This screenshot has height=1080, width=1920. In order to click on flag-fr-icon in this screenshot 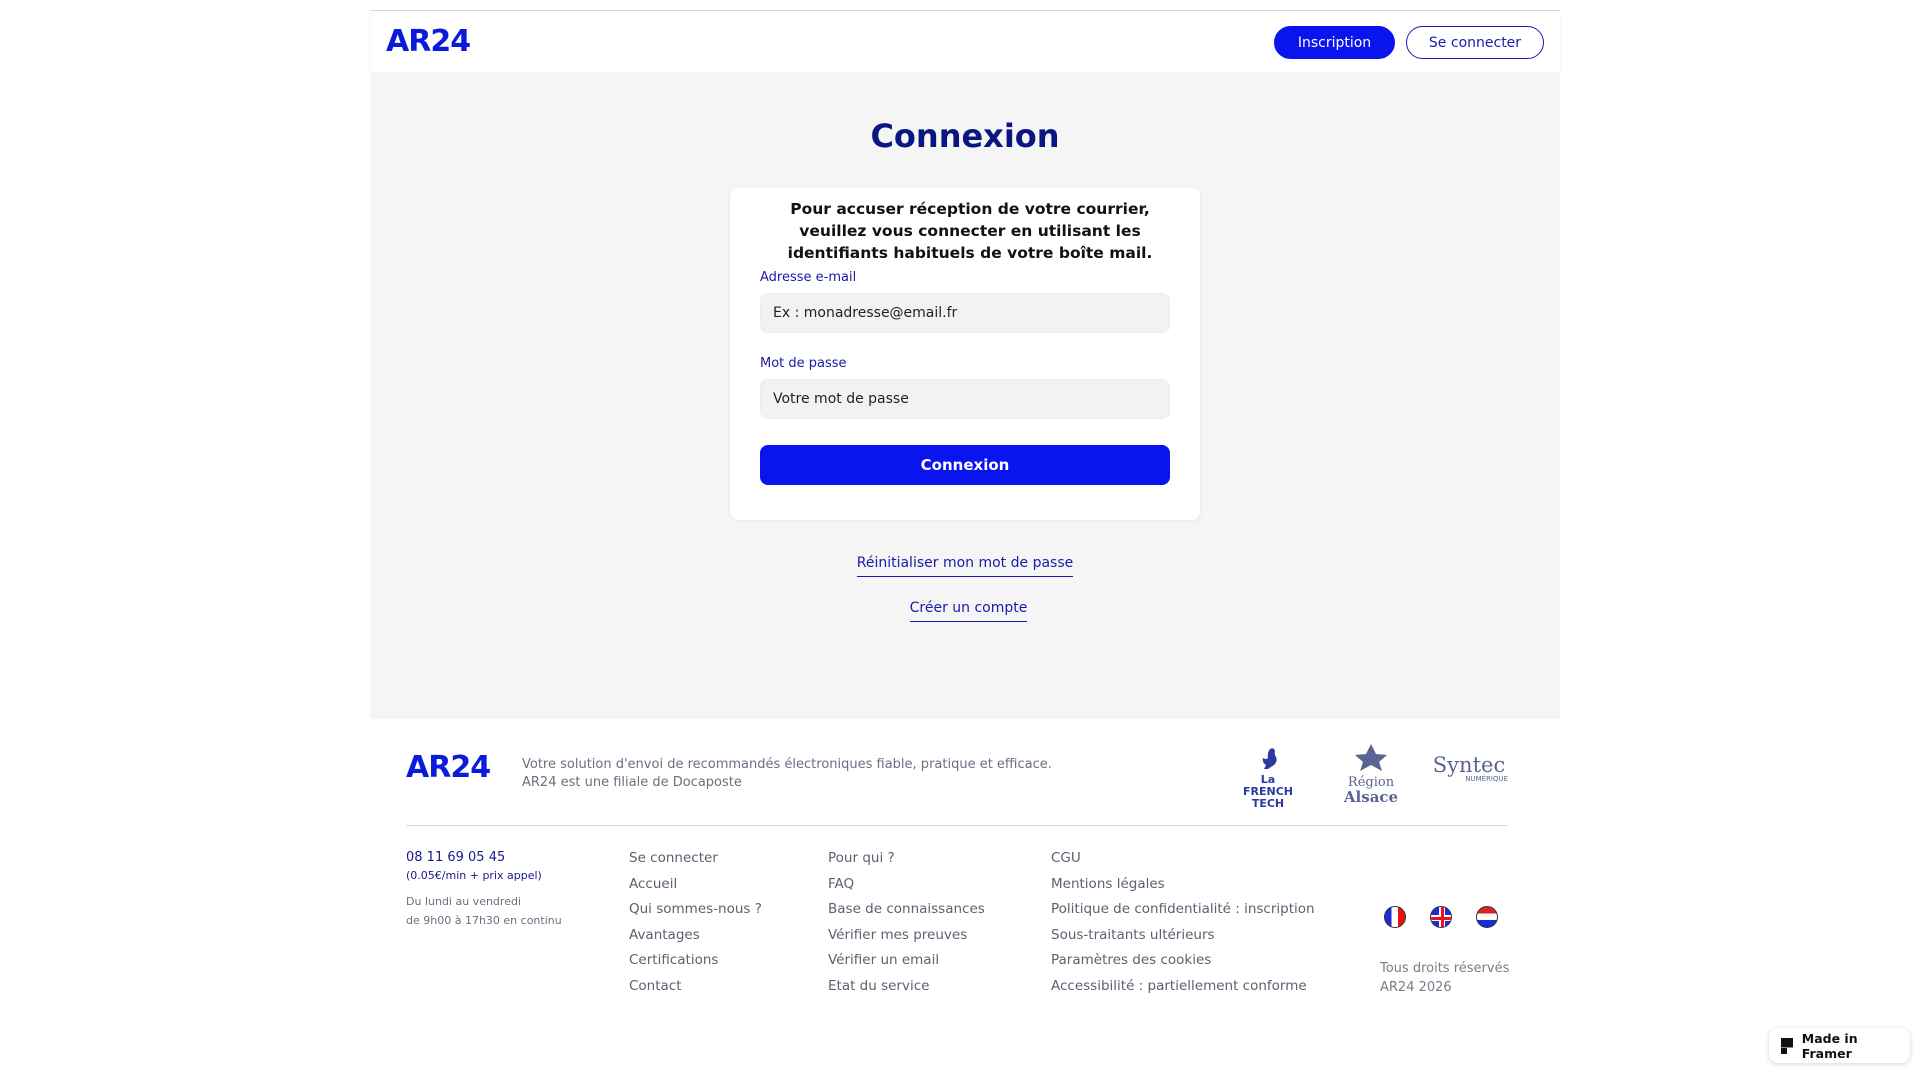, I will do `click(1395, 917)`.